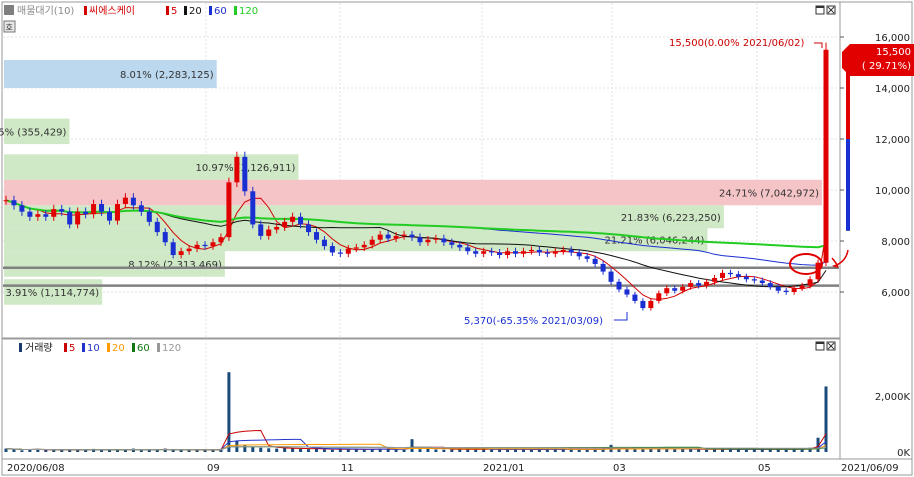 The height and width of the screenshot is (477, 914). What do you see at coordinates (878, 60) in the screenshot?
I see `current-price-tag: 15,500 ( 29.71%)` at bounding box center [878, 60].